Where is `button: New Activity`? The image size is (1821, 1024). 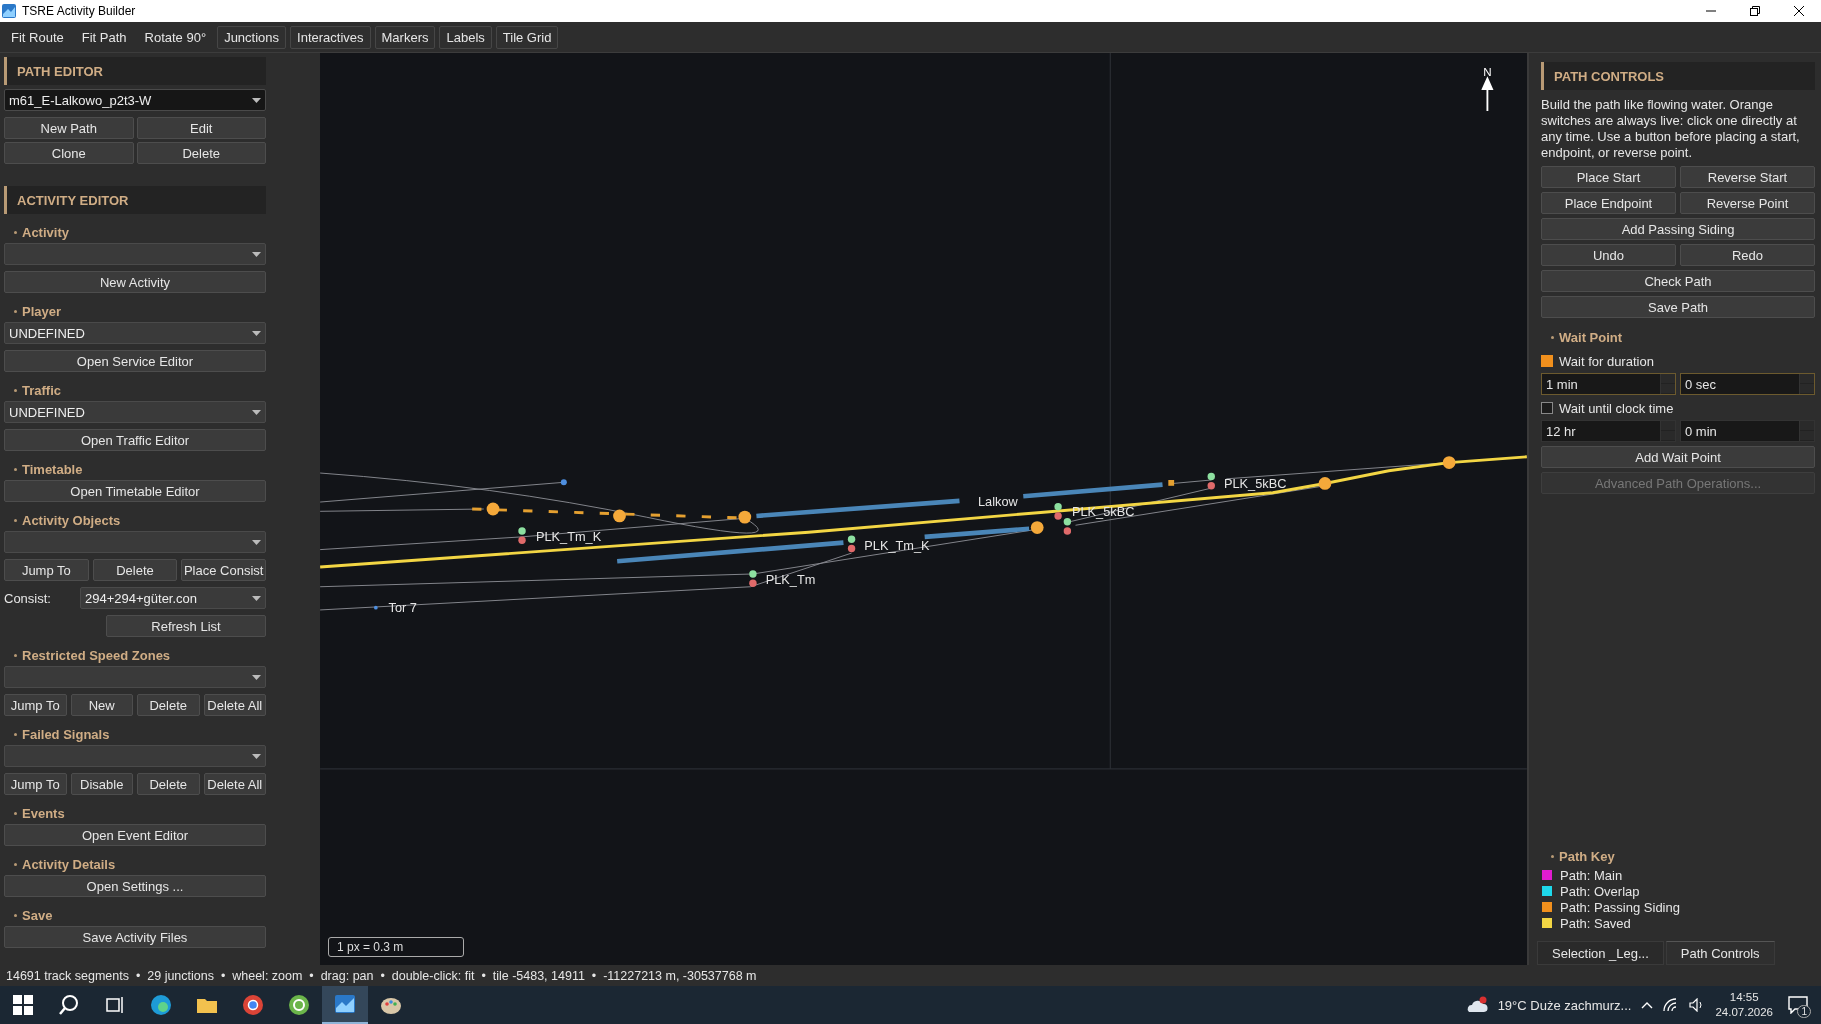
button: New Activity is located at coordinates (135, 282).